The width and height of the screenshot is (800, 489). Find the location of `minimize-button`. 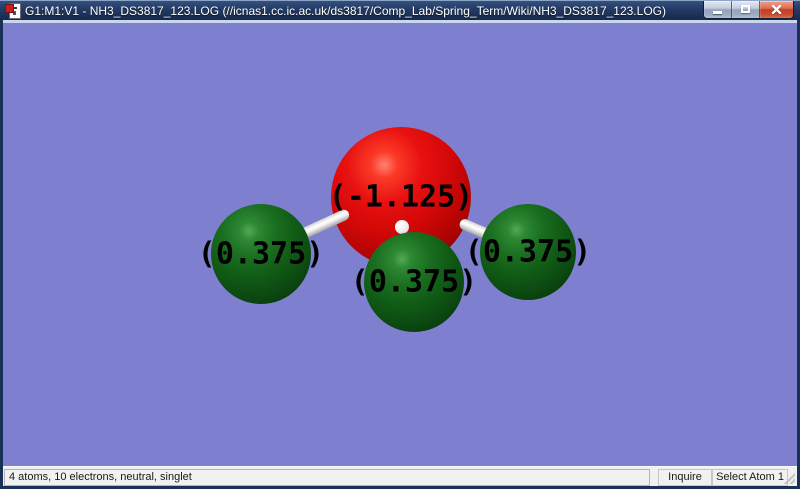

minimize-button is located at coordinates (718, 9).